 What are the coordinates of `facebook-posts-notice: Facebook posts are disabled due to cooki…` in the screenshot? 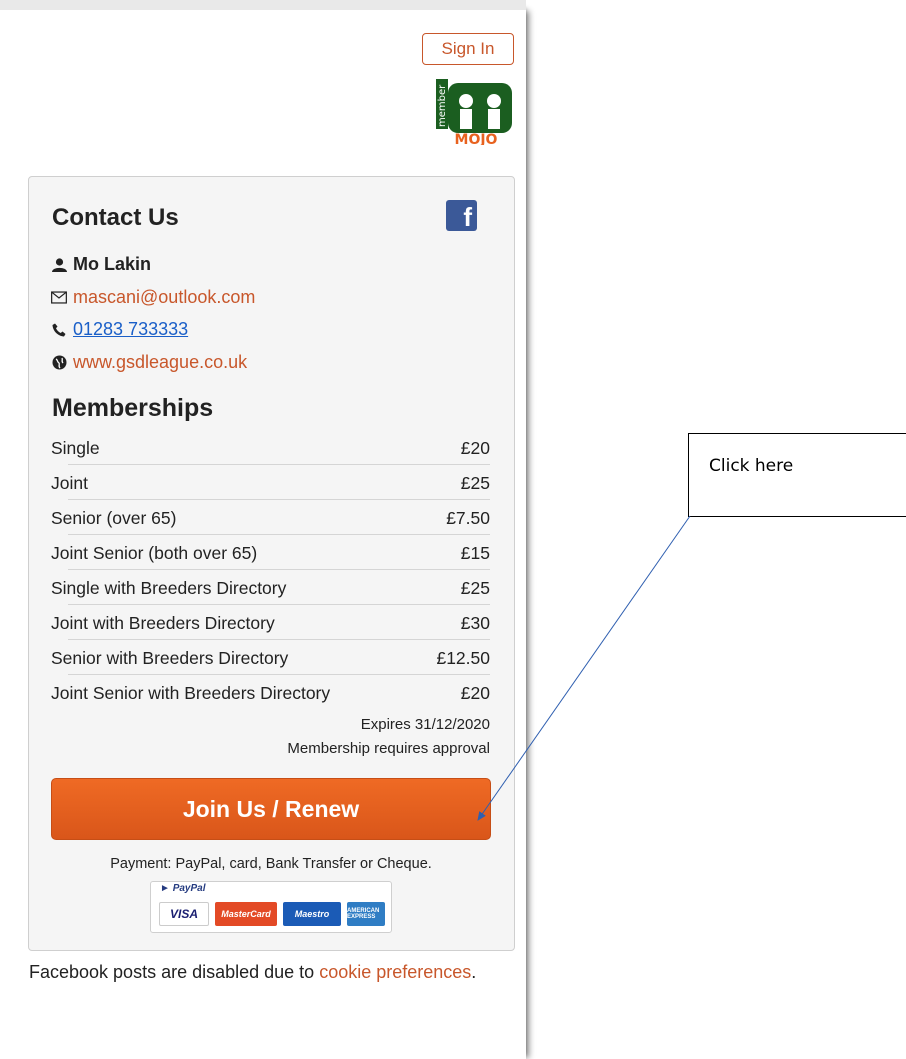 It's located at (269, 972).